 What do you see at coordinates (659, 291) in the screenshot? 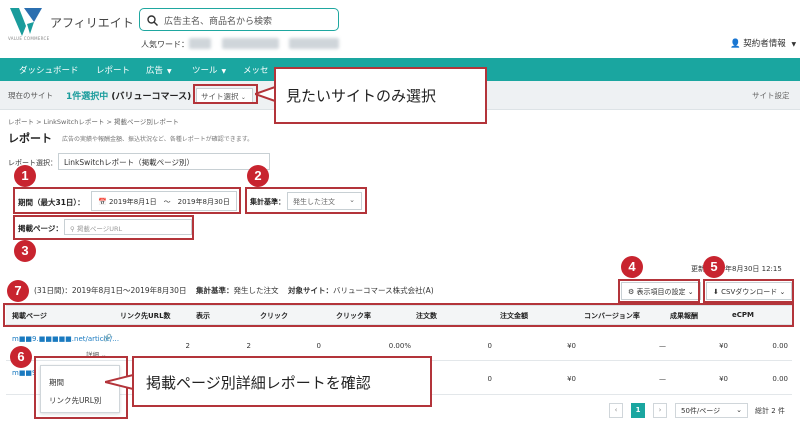
I see `annotation-box-columns` at bounding box center [659, 291].